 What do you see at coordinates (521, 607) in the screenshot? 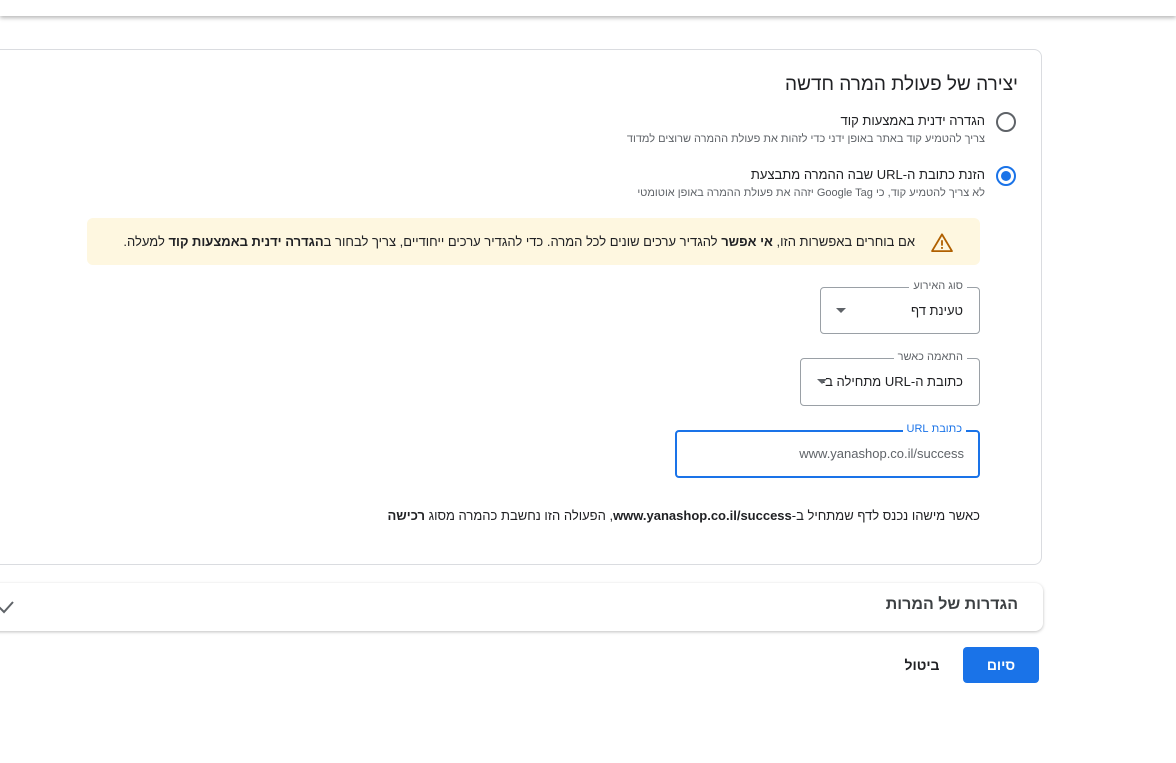
I see `conversion-settings-section: הגדרות של המרות` at bounding box center [521, 607].